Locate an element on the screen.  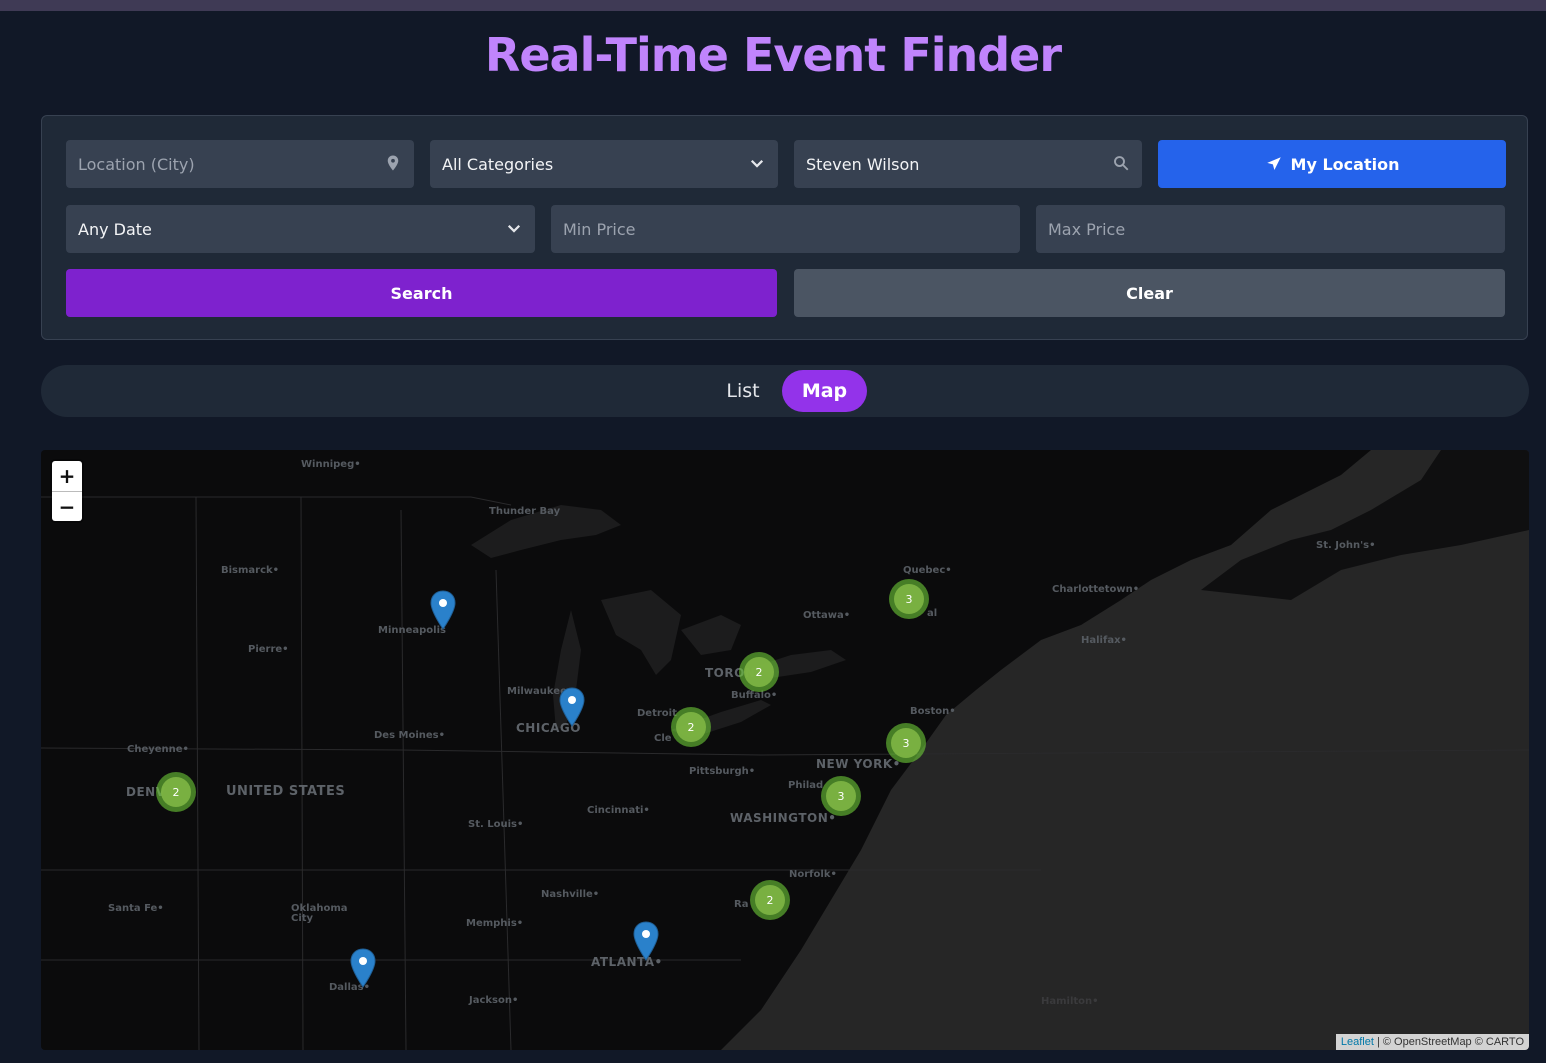
event-cluster-raleigh: 2 is located at coordinates (770, 900).